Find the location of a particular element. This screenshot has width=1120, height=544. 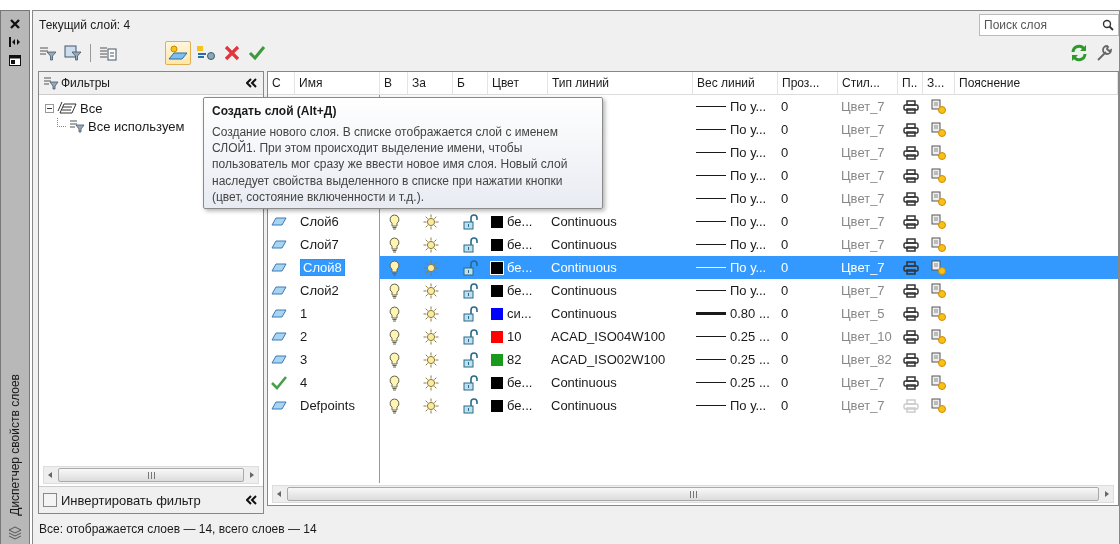

layer-name: Слой2 is located at coordinates (319, 290).